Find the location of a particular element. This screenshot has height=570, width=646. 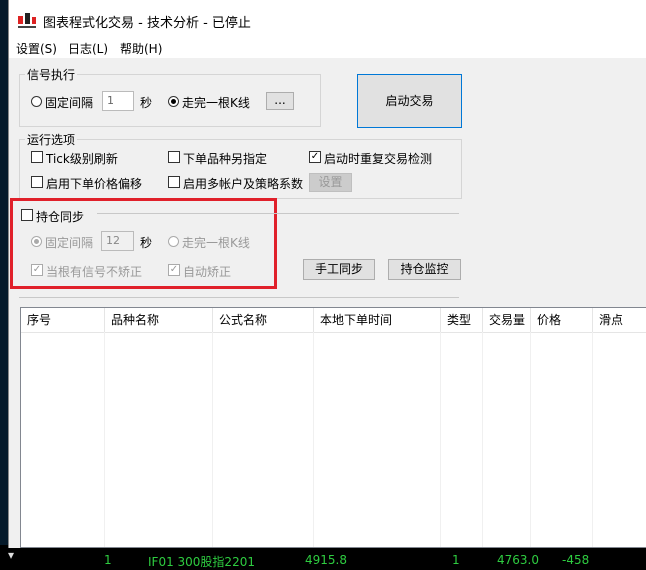

price-offset-label: 启用下单价格偏移 is located at coordinates (94, 184).